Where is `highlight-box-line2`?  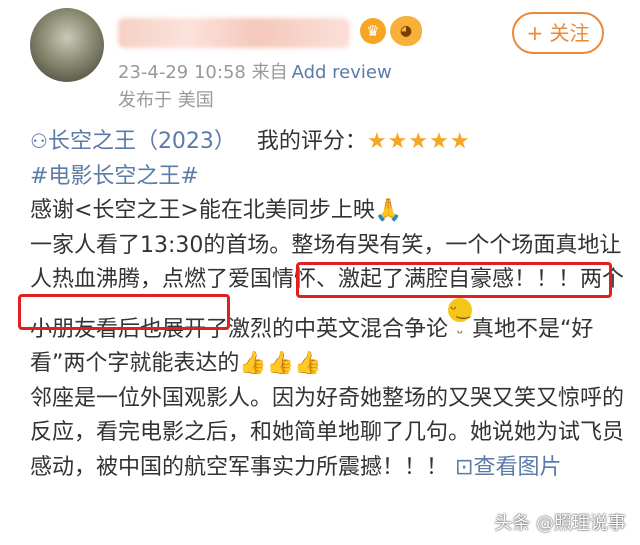
highlight-box-line2 is located at coordinates (124, 312).